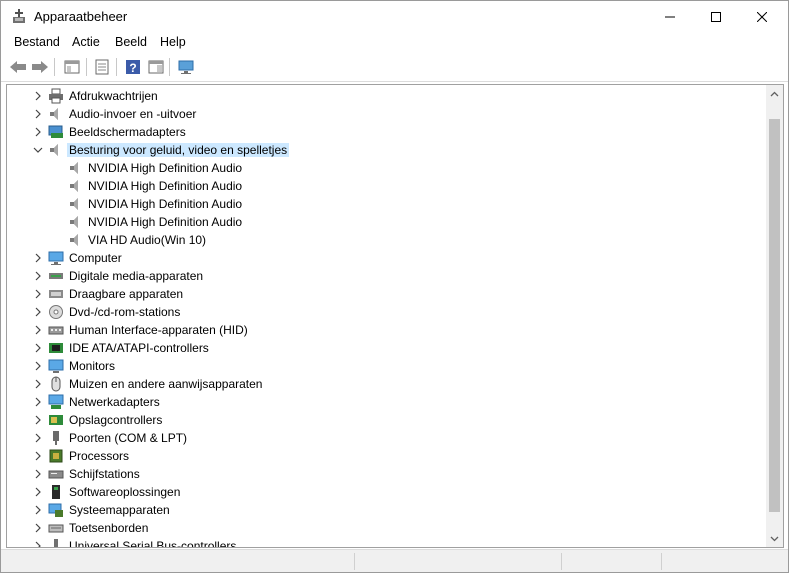 Image resolution: width=789 pixels, height=573 pixels. What do you see at coordinates (386, 132) in the screenshot?
I see `tree-category: Beeldschermadapters` at bounding box center [386, 132].